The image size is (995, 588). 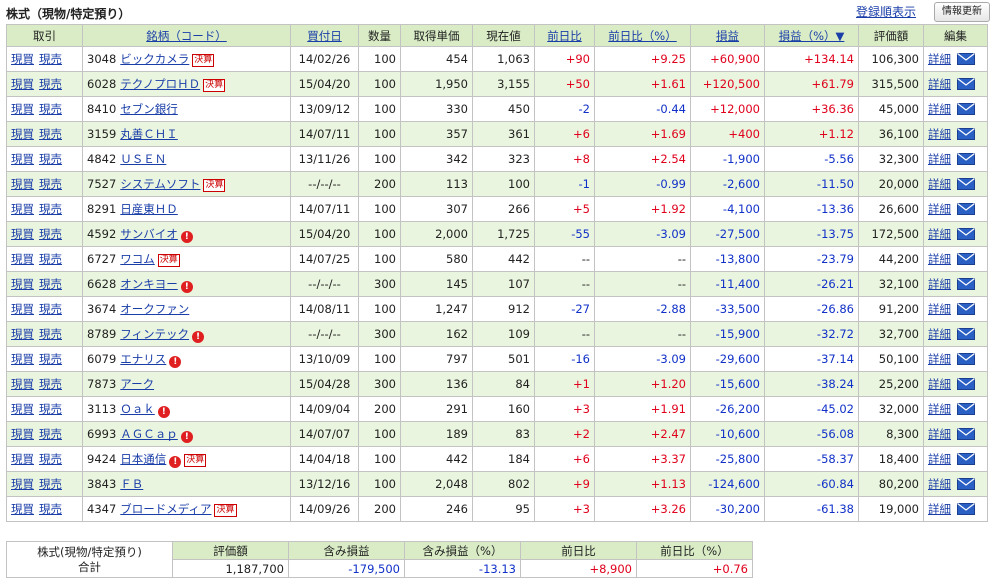 I want to click on col-buy-date-sort-link: 買付日, so click(x=324, y=36).